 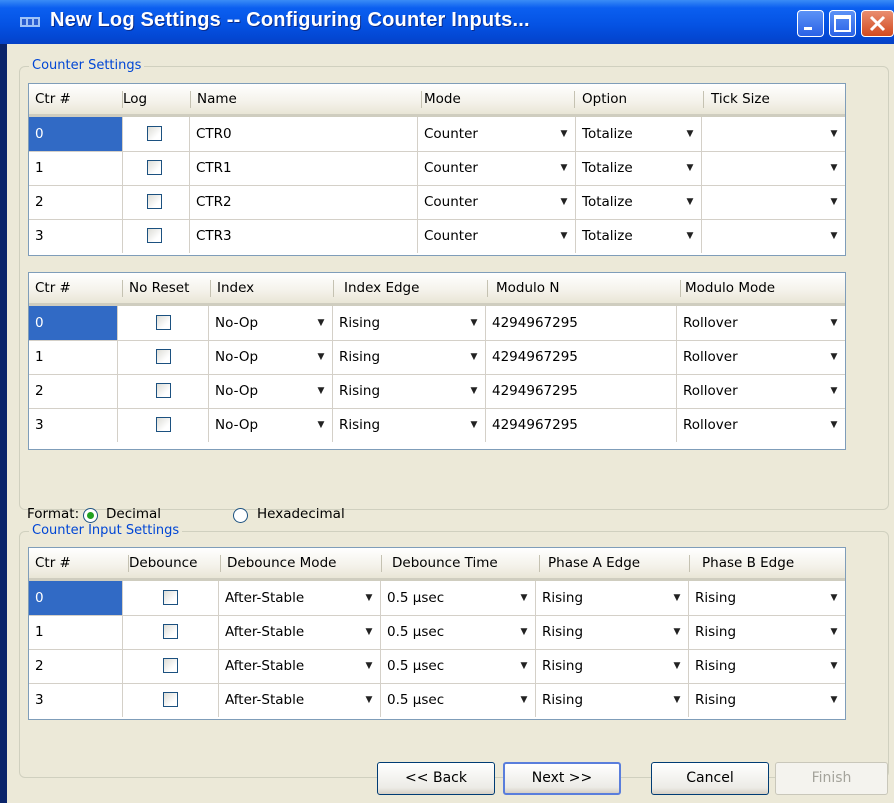 I want to click on col-header: No Reset, so click(x=167, y=288).